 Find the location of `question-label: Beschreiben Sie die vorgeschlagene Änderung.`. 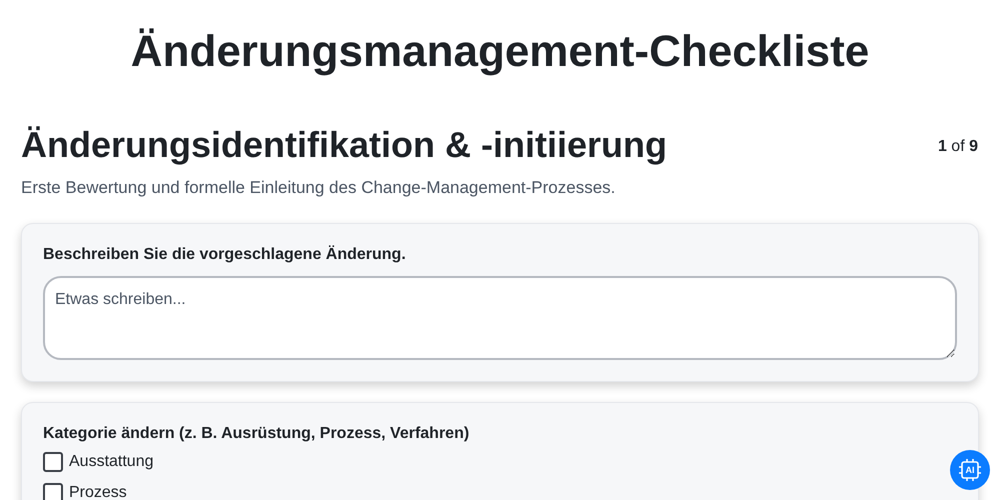

question-label: Beschreiben Sie die vorgeschlagene Änderung. is located at coordinates (225, 254).